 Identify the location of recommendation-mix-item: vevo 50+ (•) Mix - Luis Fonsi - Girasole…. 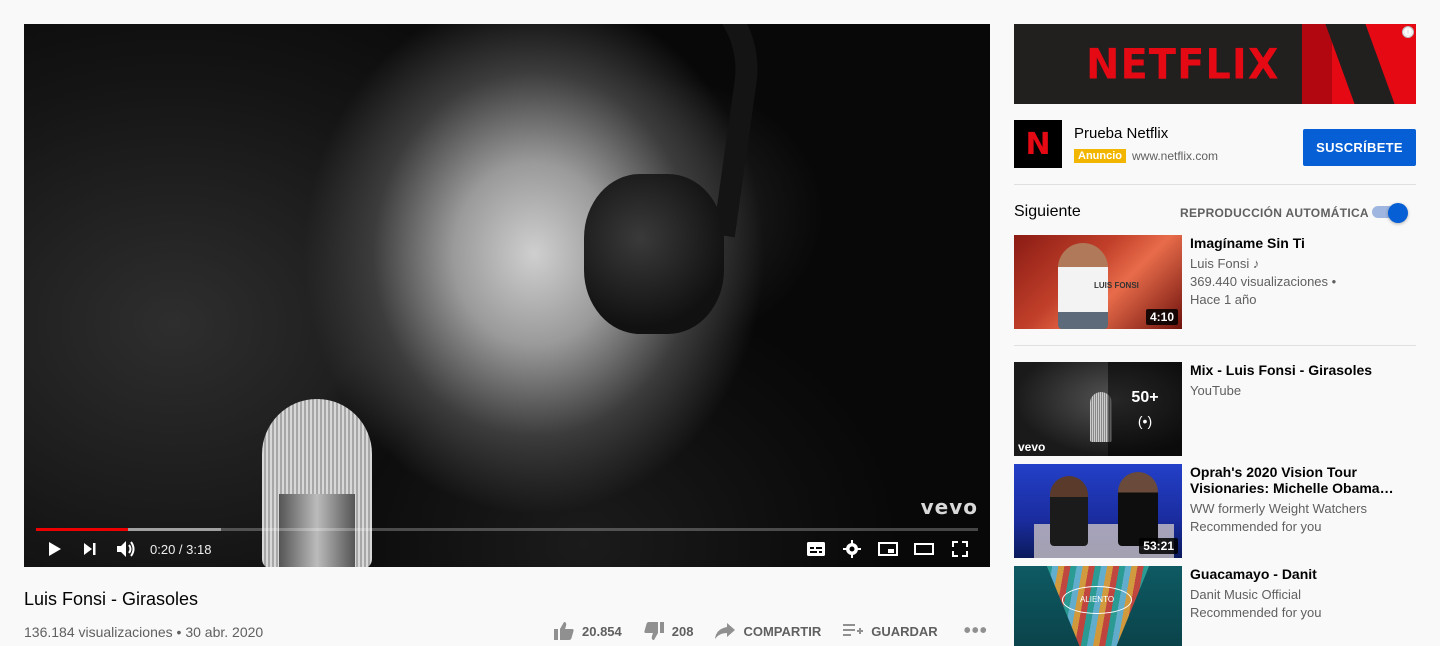
(1215, 409).